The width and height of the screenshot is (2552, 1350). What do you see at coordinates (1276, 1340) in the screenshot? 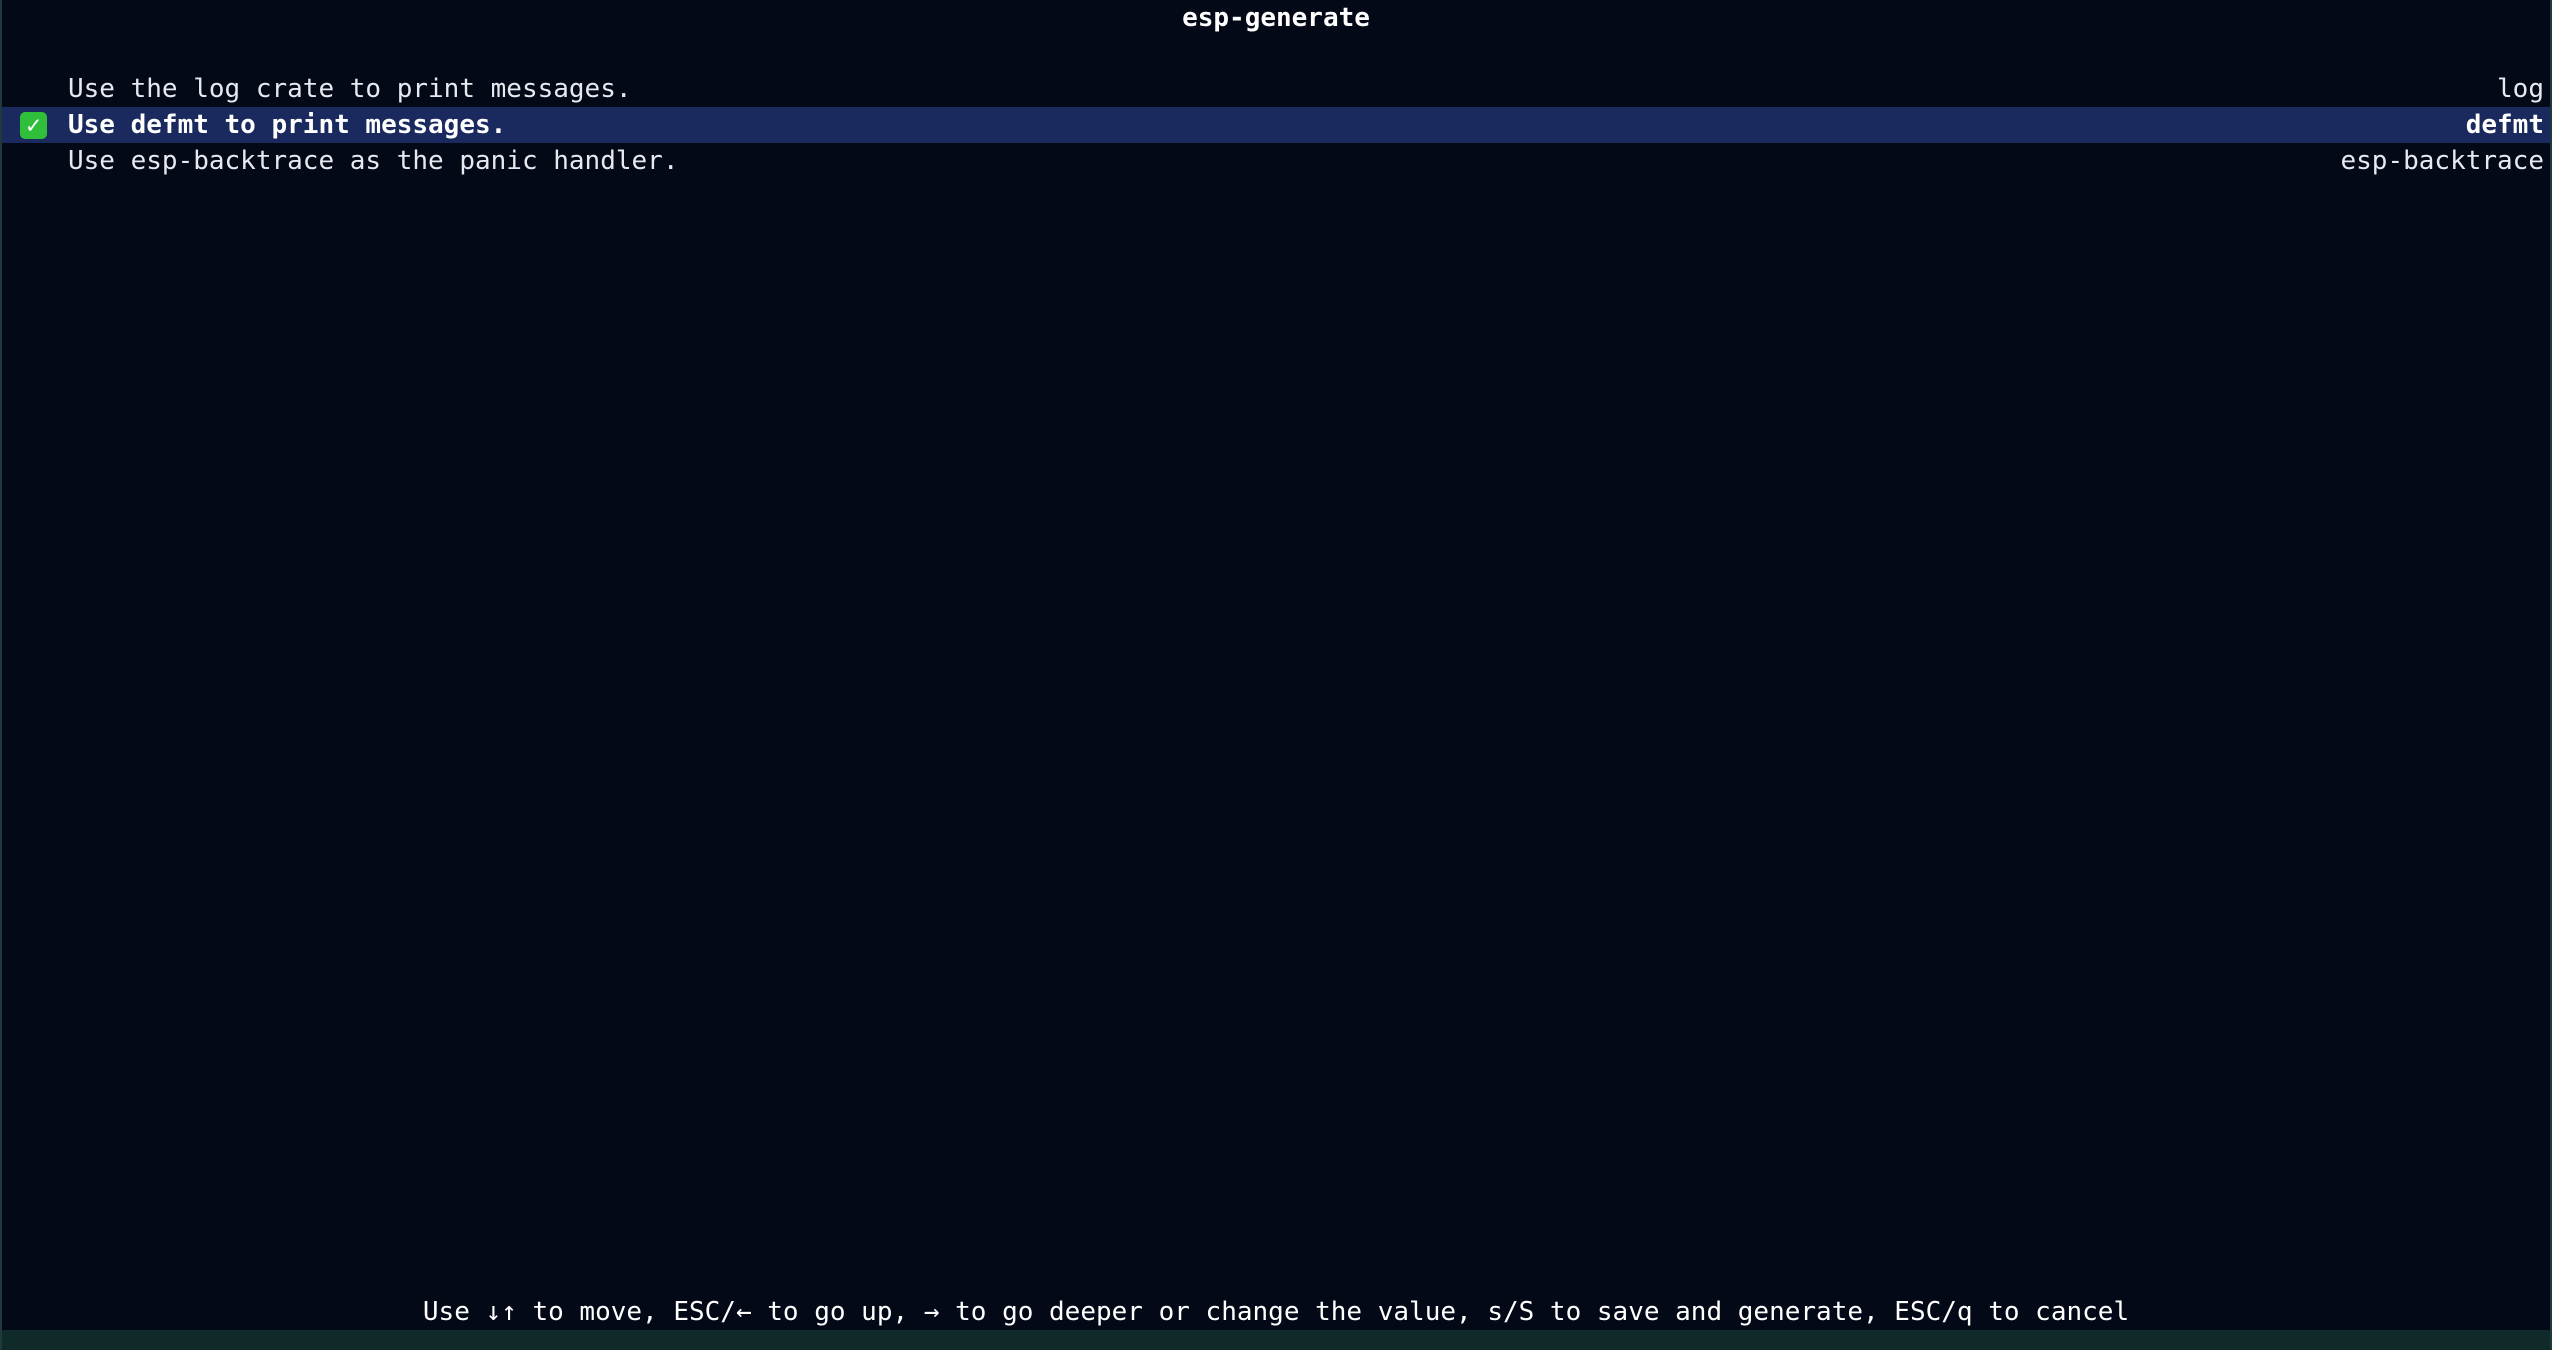
I see `status-bar` at bounding box center [1276, 1340].